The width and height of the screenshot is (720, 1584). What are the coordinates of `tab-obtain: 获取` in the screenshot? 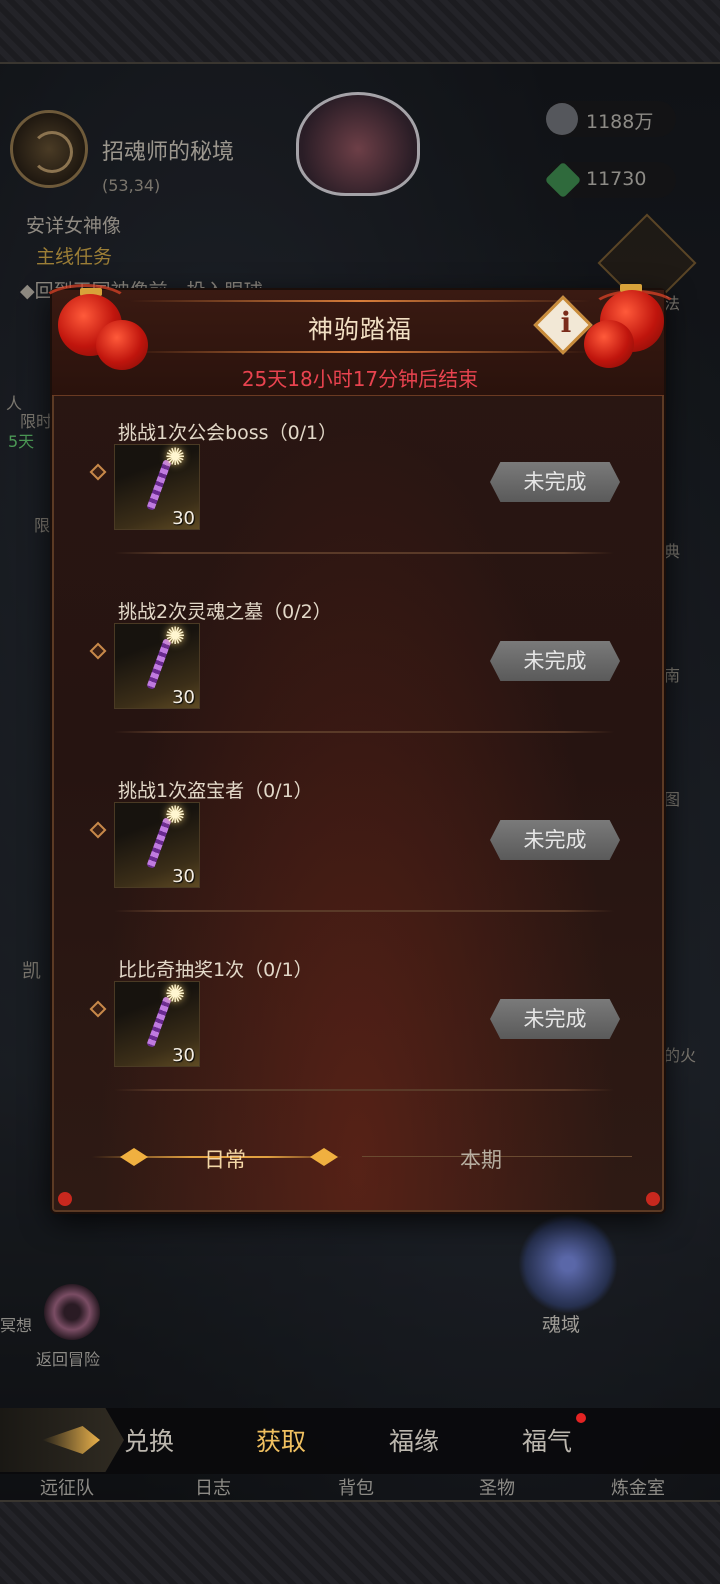 It's located at (281, 1440).